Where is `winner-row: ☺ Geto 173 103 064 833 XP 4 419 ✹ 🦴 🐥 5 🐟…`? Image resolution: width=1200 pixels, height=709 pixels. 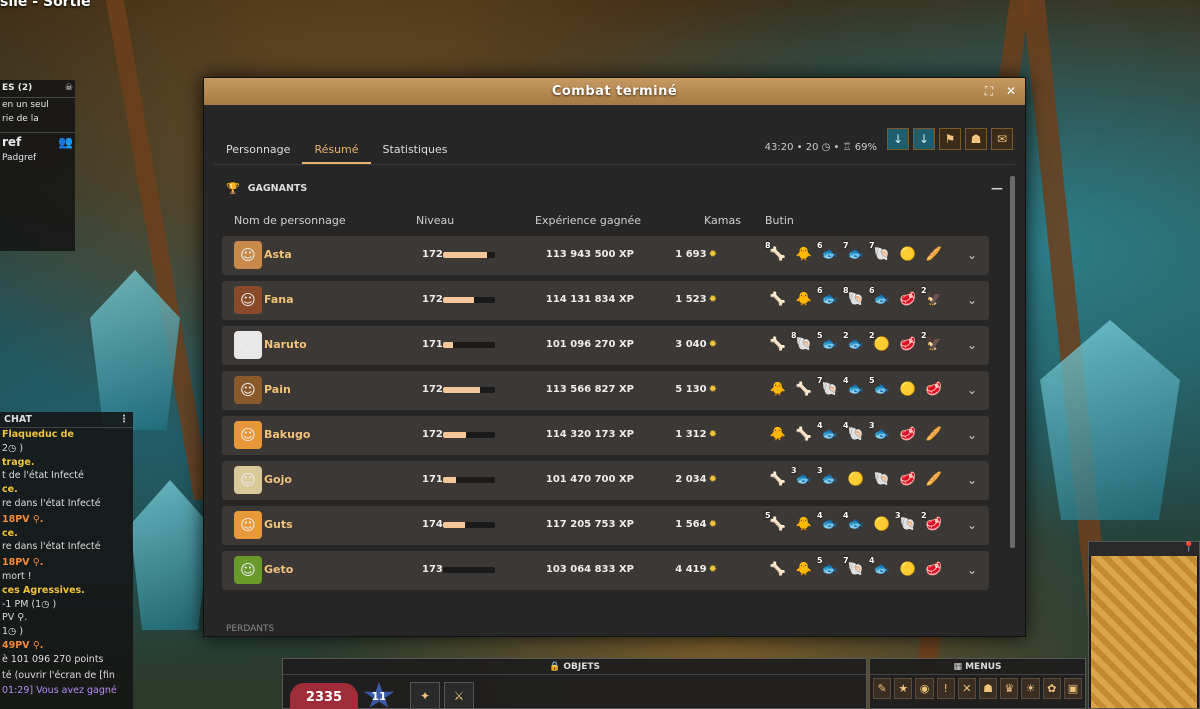 winner-row: ☺ Geto 173 103 064 833 XP 4 419 ✹ 🦴 🐥 5 🐟… is located at coordinates (605, 570).